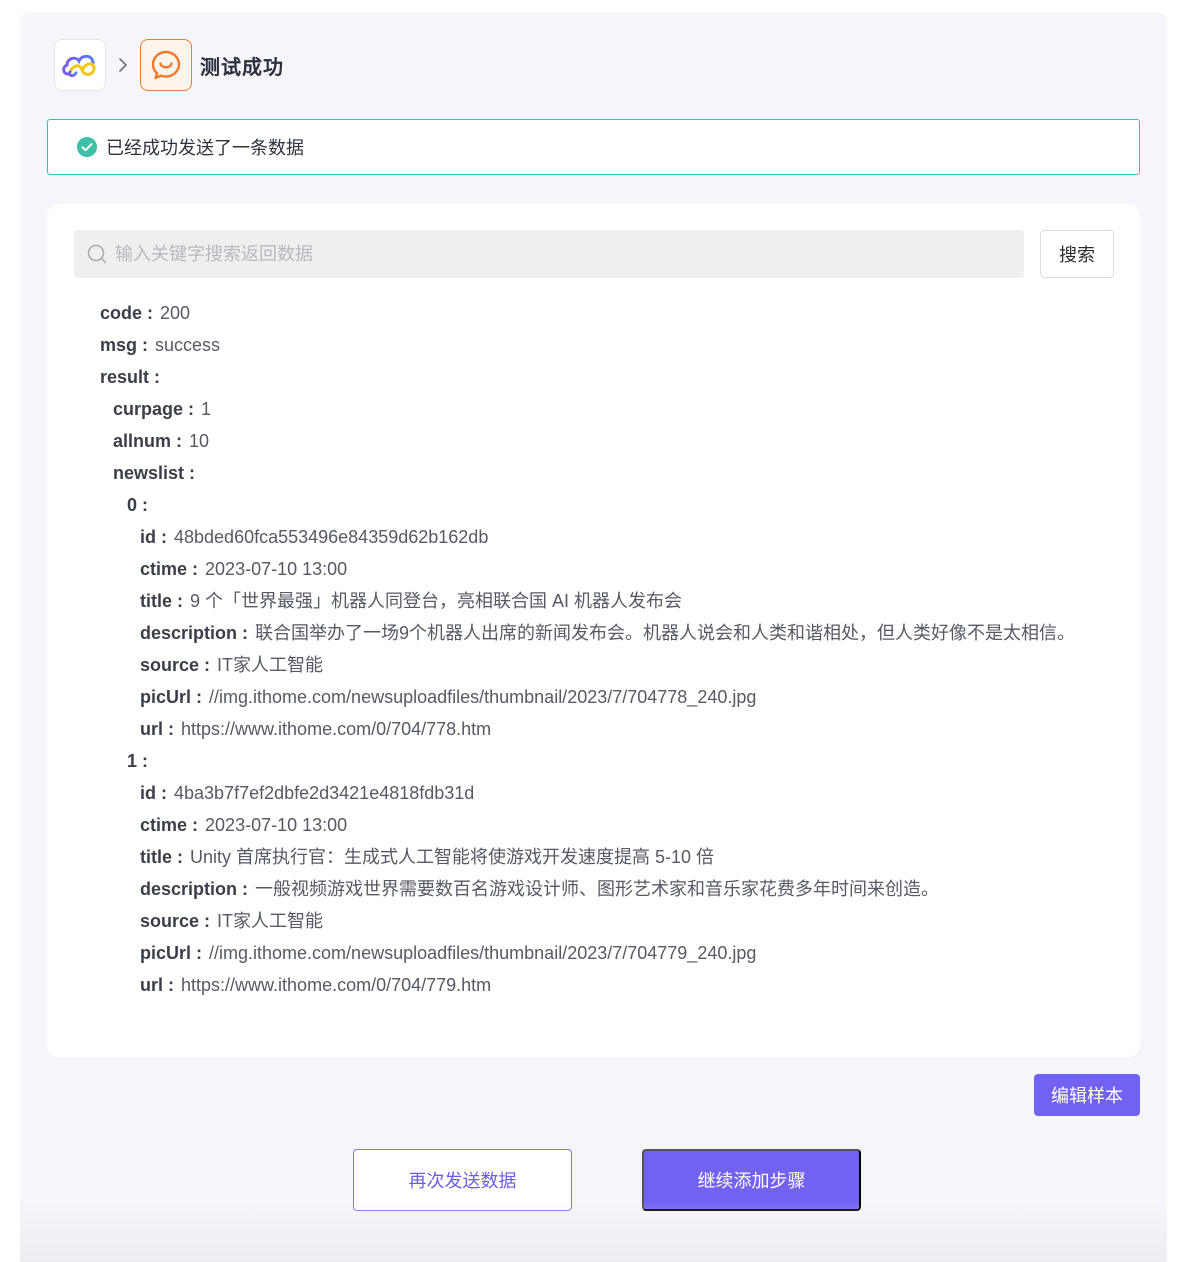 The height and width of the screenshot is (1262, 1188). What do you see at coordinates (188, 345) in the screenshot?
I see `tree-value: success` at bounding box center [188, 345].